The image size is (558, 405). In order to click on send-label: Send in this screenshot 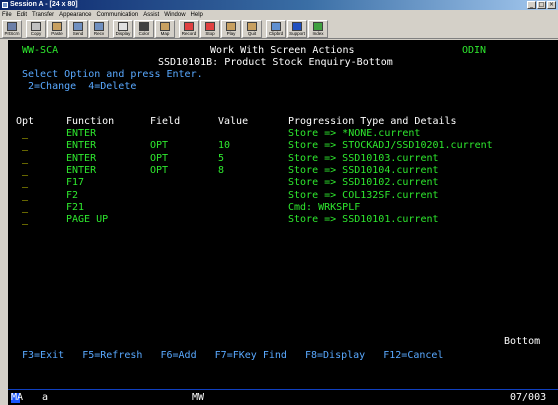, I will do `click(78, 33)`.